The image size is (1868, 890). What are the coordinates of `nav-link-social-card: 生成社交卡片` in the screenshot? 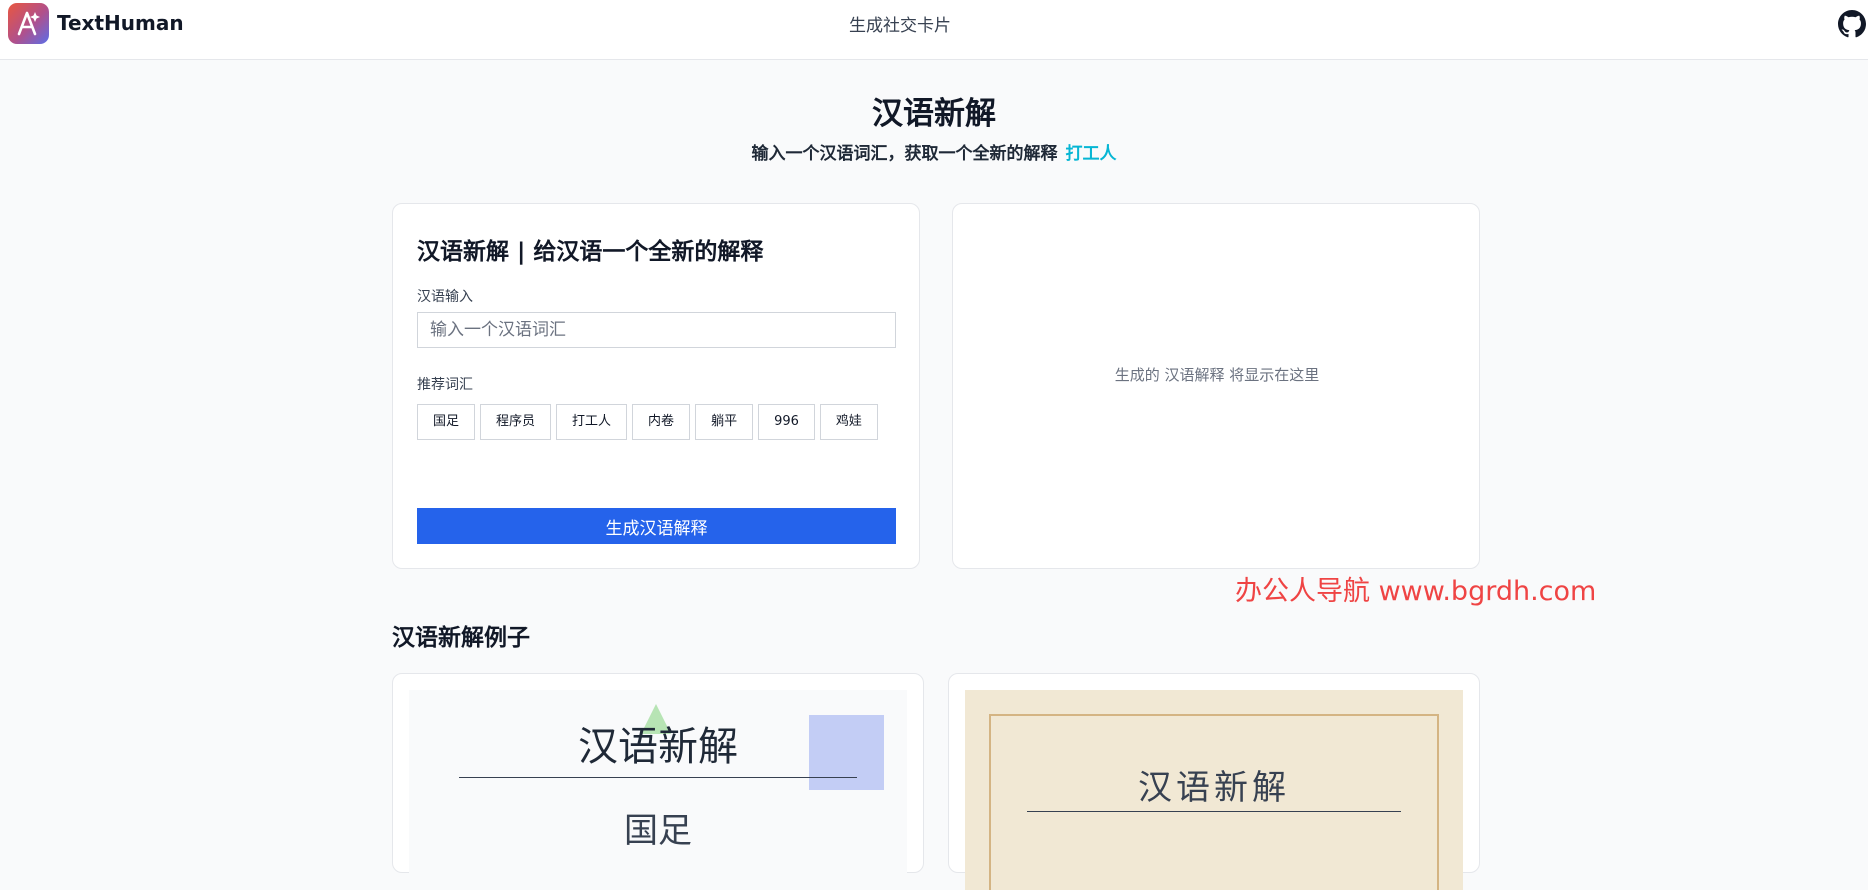 It's located at (900, 23).